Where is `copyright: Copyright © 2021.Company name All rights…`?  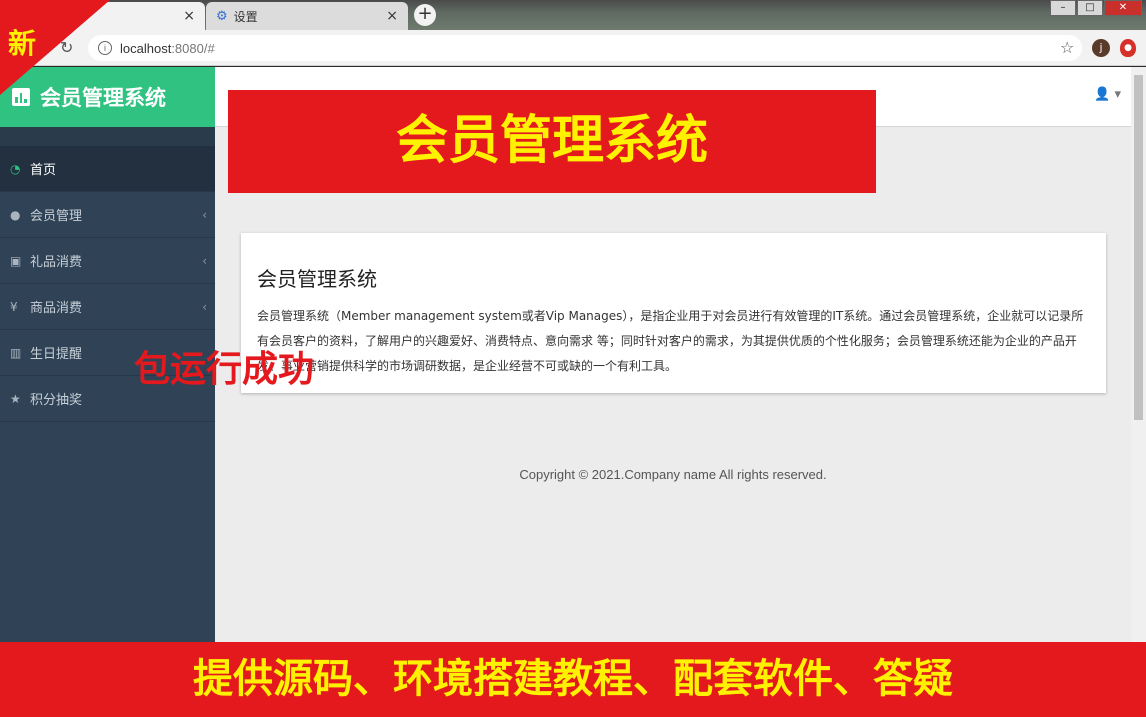
copyright: Copyright © 2021.Company name All rights… is located at coordinates (673, 474).